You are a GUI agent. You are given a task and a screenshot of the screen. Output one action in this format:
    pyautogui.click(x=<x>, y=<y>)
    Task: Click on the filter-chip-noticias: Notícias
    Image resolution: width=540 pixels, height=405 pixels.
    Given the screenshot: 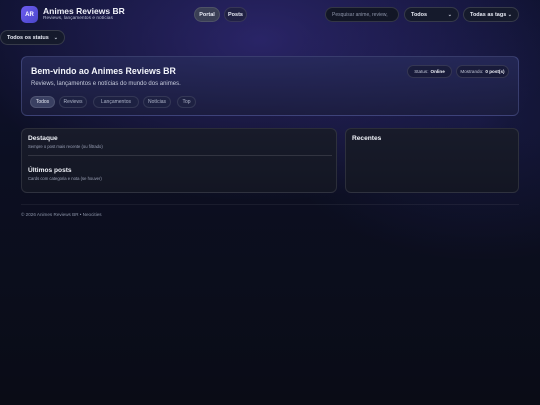 What is the action you would take?
    pyautogui.click(x=157, y=102)
    